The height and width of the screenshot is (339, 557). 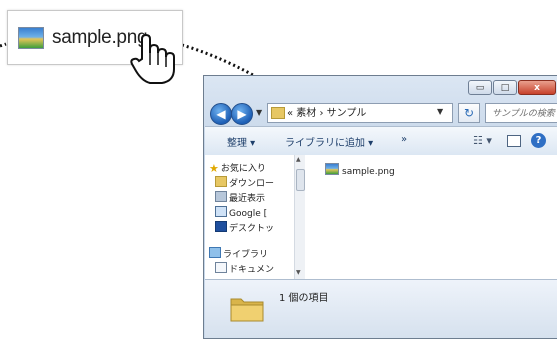 I want to click on nav-item-label: デスクトッ, so click(x=252, y=229).